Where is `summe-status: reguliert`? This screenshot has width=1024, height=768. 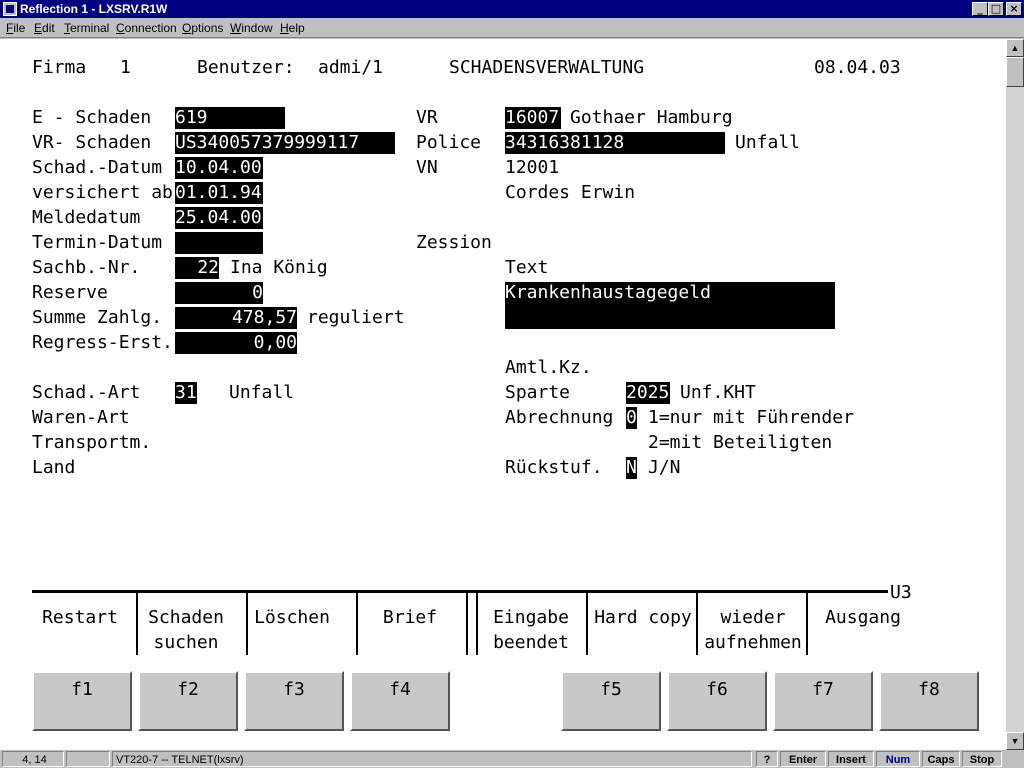 summe-status: reguliert is located at coordinates (356, 317).